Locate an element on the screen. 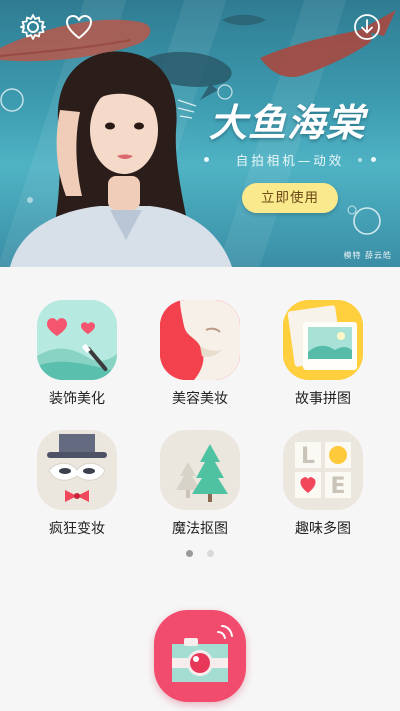  download-icon is located at coordinates (367, 27).